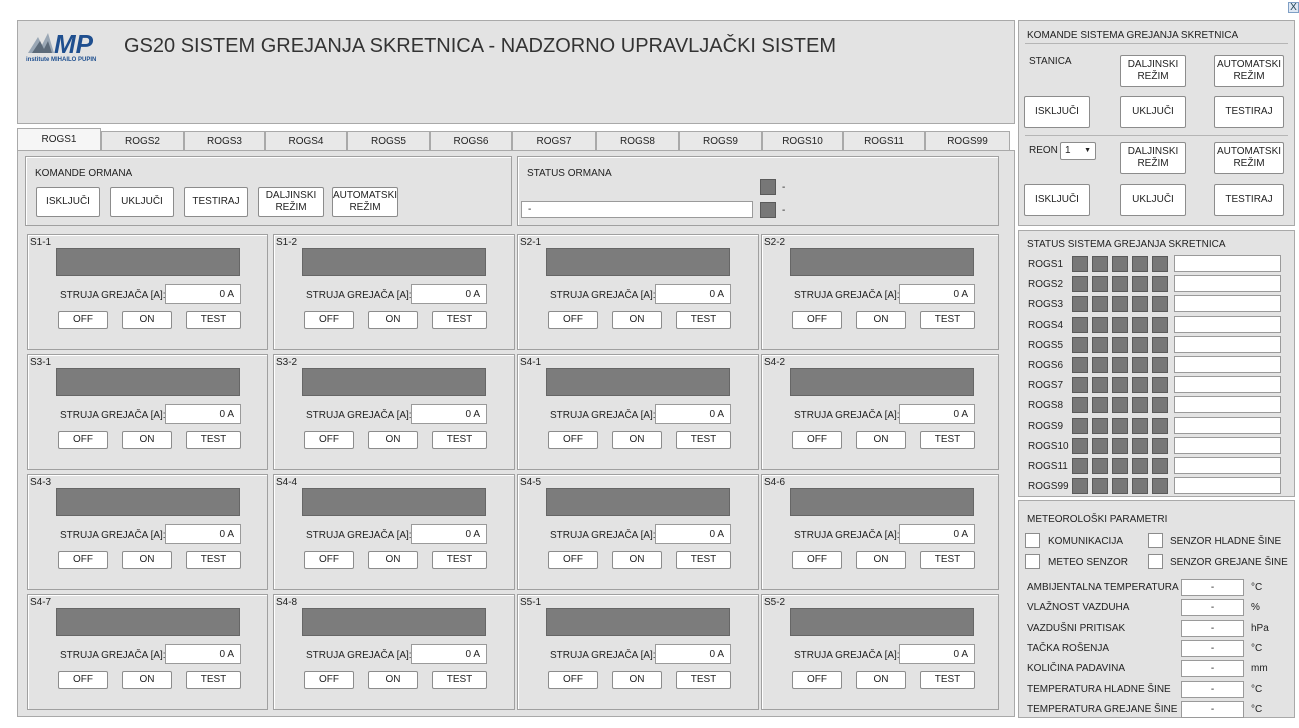  I want to click on cabinet-on-button: UKLJUČI, so click(142, 202).